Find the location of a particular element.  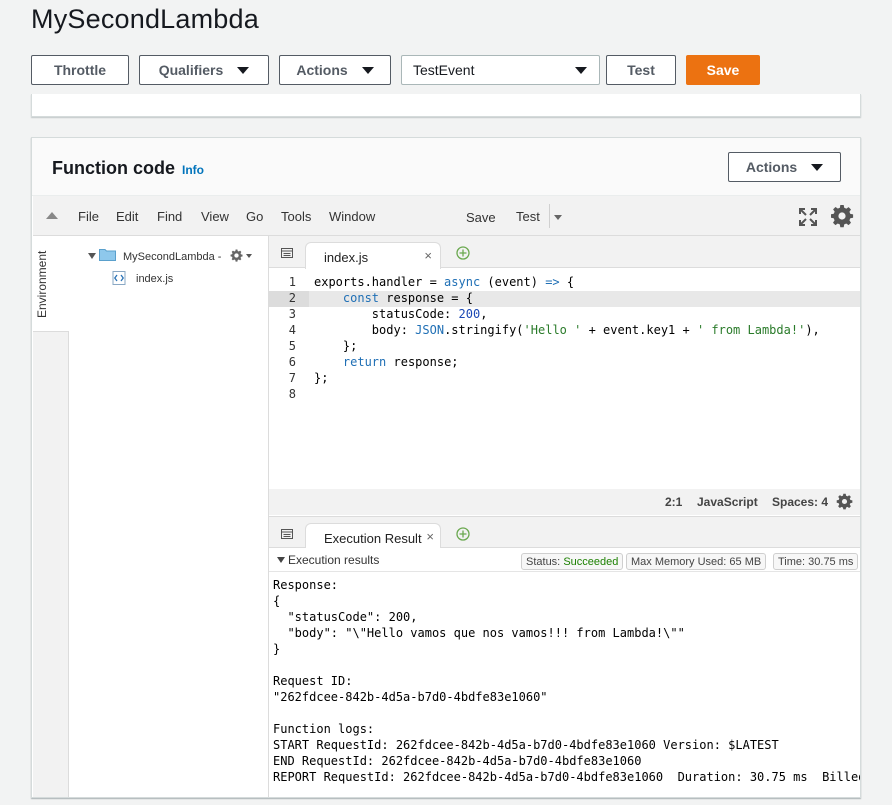

menu-save: Save is located at coordinates (481, 217).